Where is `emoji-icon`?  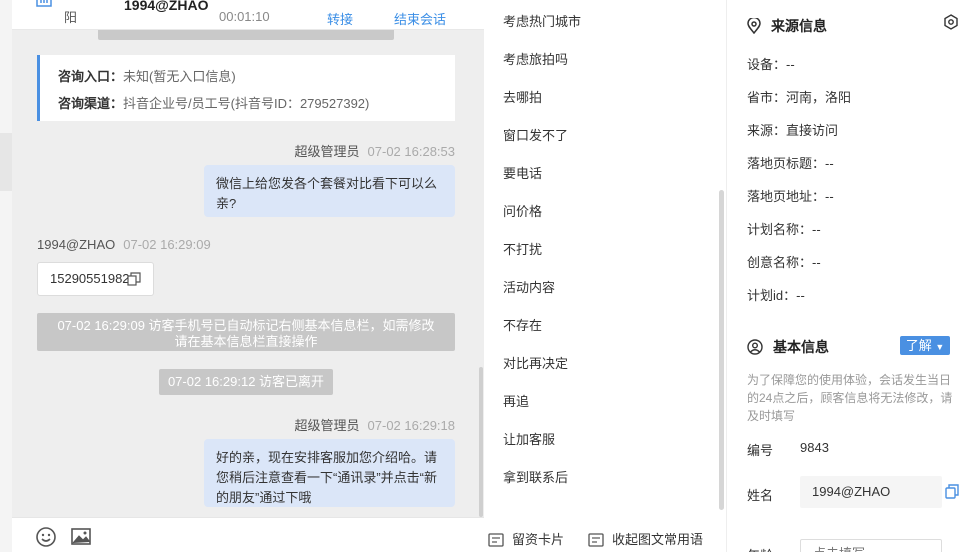
emoji-icon is located at coordinates (46, 537).